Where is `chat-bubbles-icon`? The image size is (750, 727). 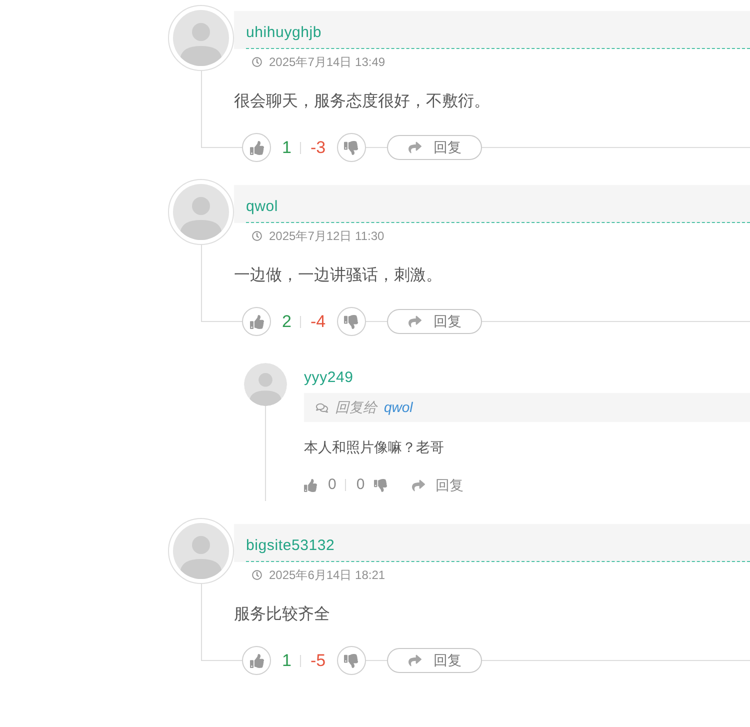
chat-bubbles-icon is located at coordinates (322, 408).